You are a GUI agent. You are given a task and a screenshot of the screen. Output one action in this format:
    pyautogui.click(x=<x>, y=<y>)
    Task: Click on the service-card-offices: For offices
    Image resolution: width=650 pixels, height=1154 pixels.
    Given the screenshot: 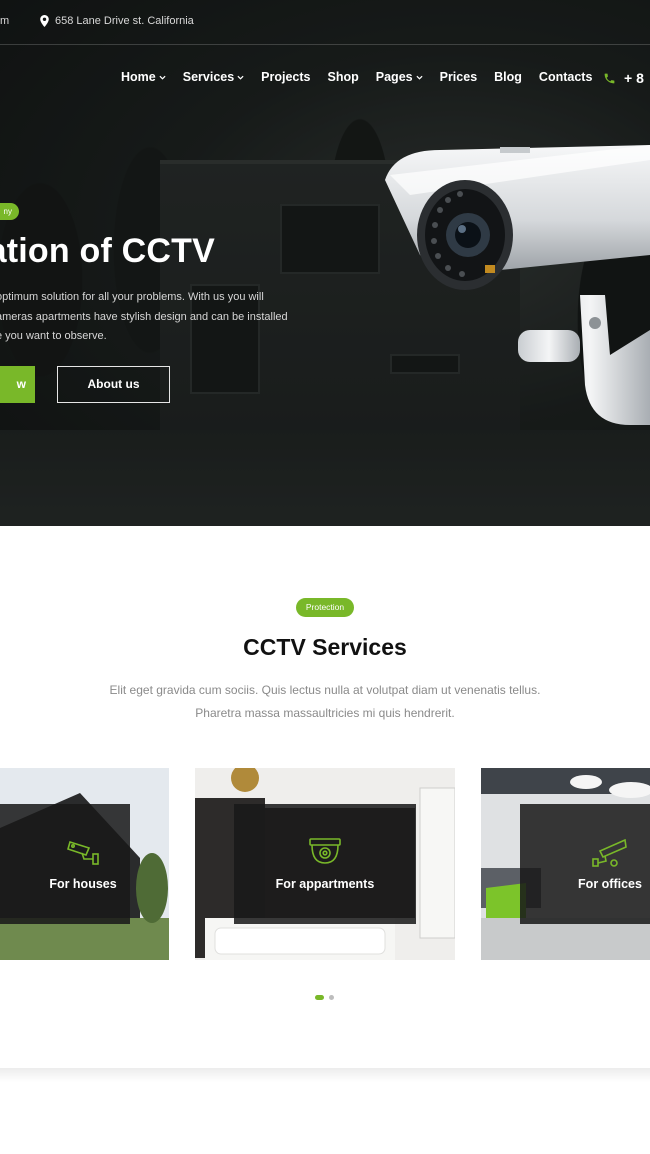 What is the action you would take?
    pyautogui.click(x=565, y=864)
    